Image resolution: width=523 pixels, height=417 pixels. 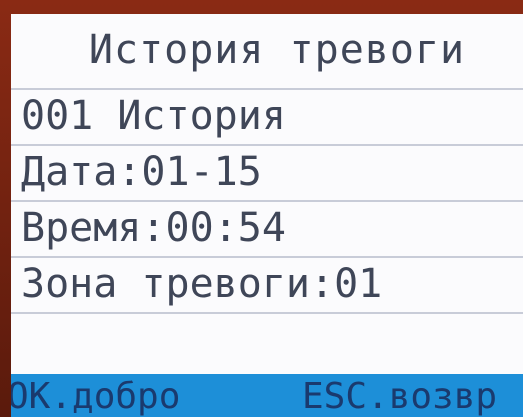 What do you see at coordinates (267, 228) in the screenshot?
I see `alarm-time: Время:00:54` at bounding box center [267, 228].